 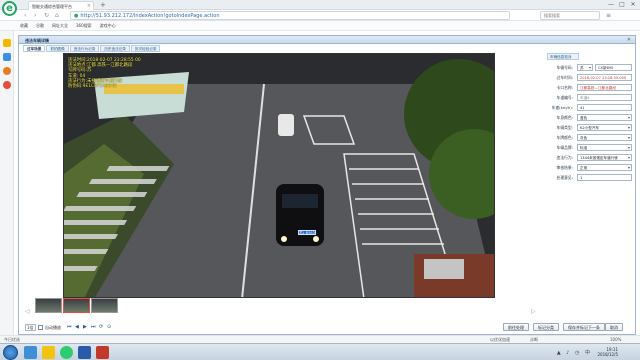 What do you see at coordinates (327, 40) in the screenshot?
I see `window-title: 违法车辆详情 ✕` at bounding box center [327, 40].